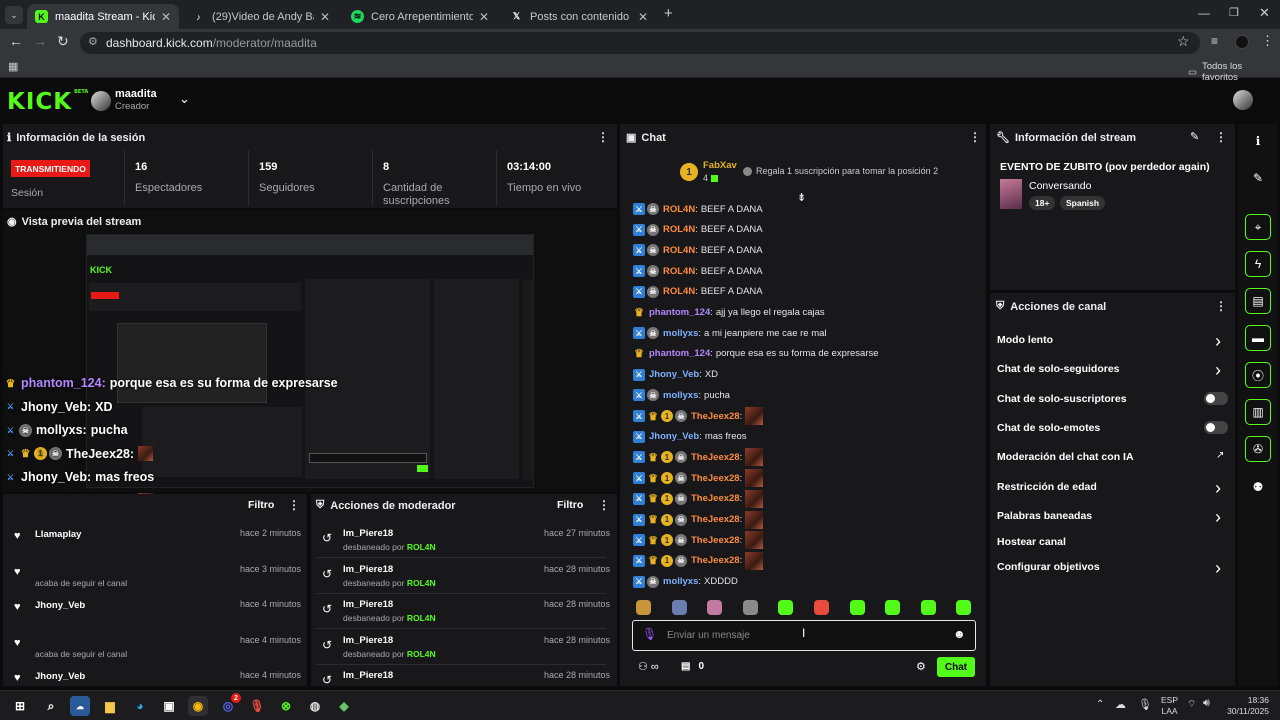  Describe the element at coordinates (16, 41) in the screenshot. I see `back-icon: ←` at that location.